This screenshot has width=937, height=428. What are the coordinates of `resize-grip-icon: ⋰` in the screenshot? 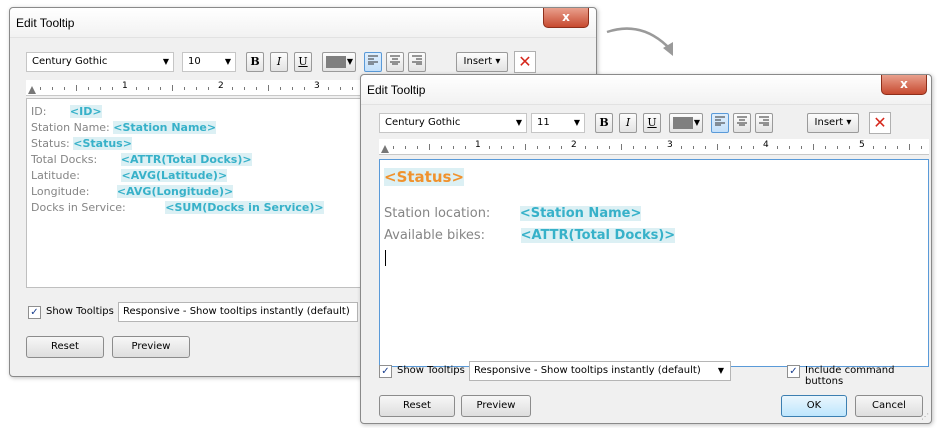 It's located at (925, 416).